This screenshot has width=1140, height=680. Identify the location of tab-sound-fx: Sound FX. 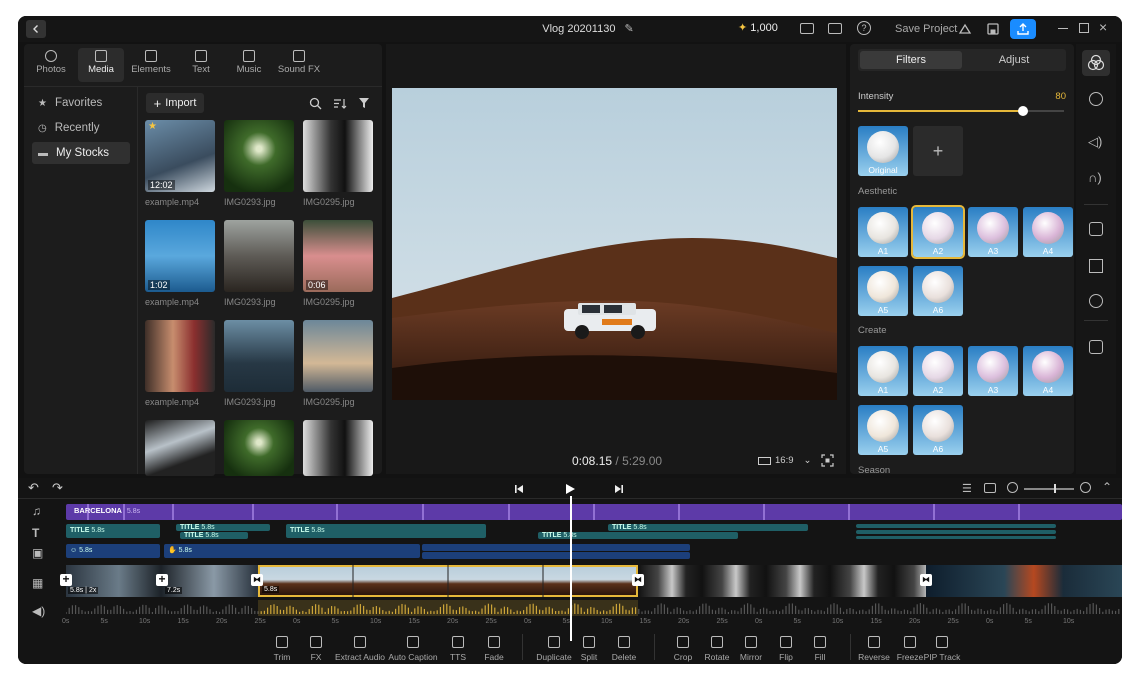
(299, 65).